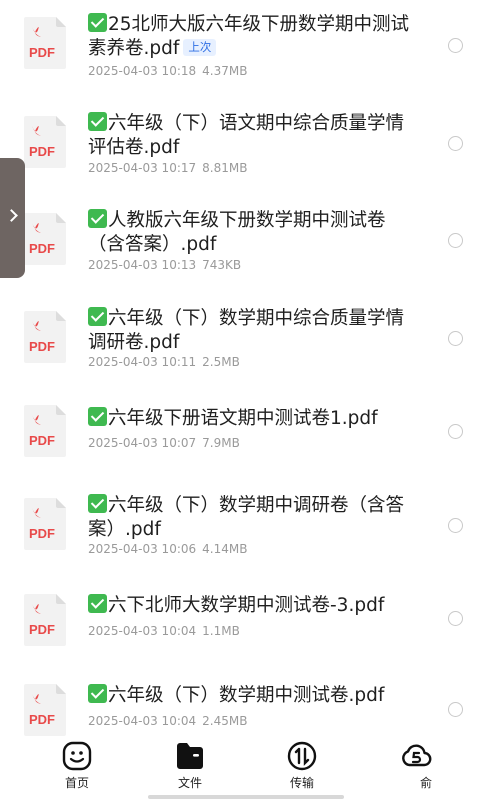 This screenshot has width=493, height=800. I want to click on tab-transfer: 传输, so click(302, 769).